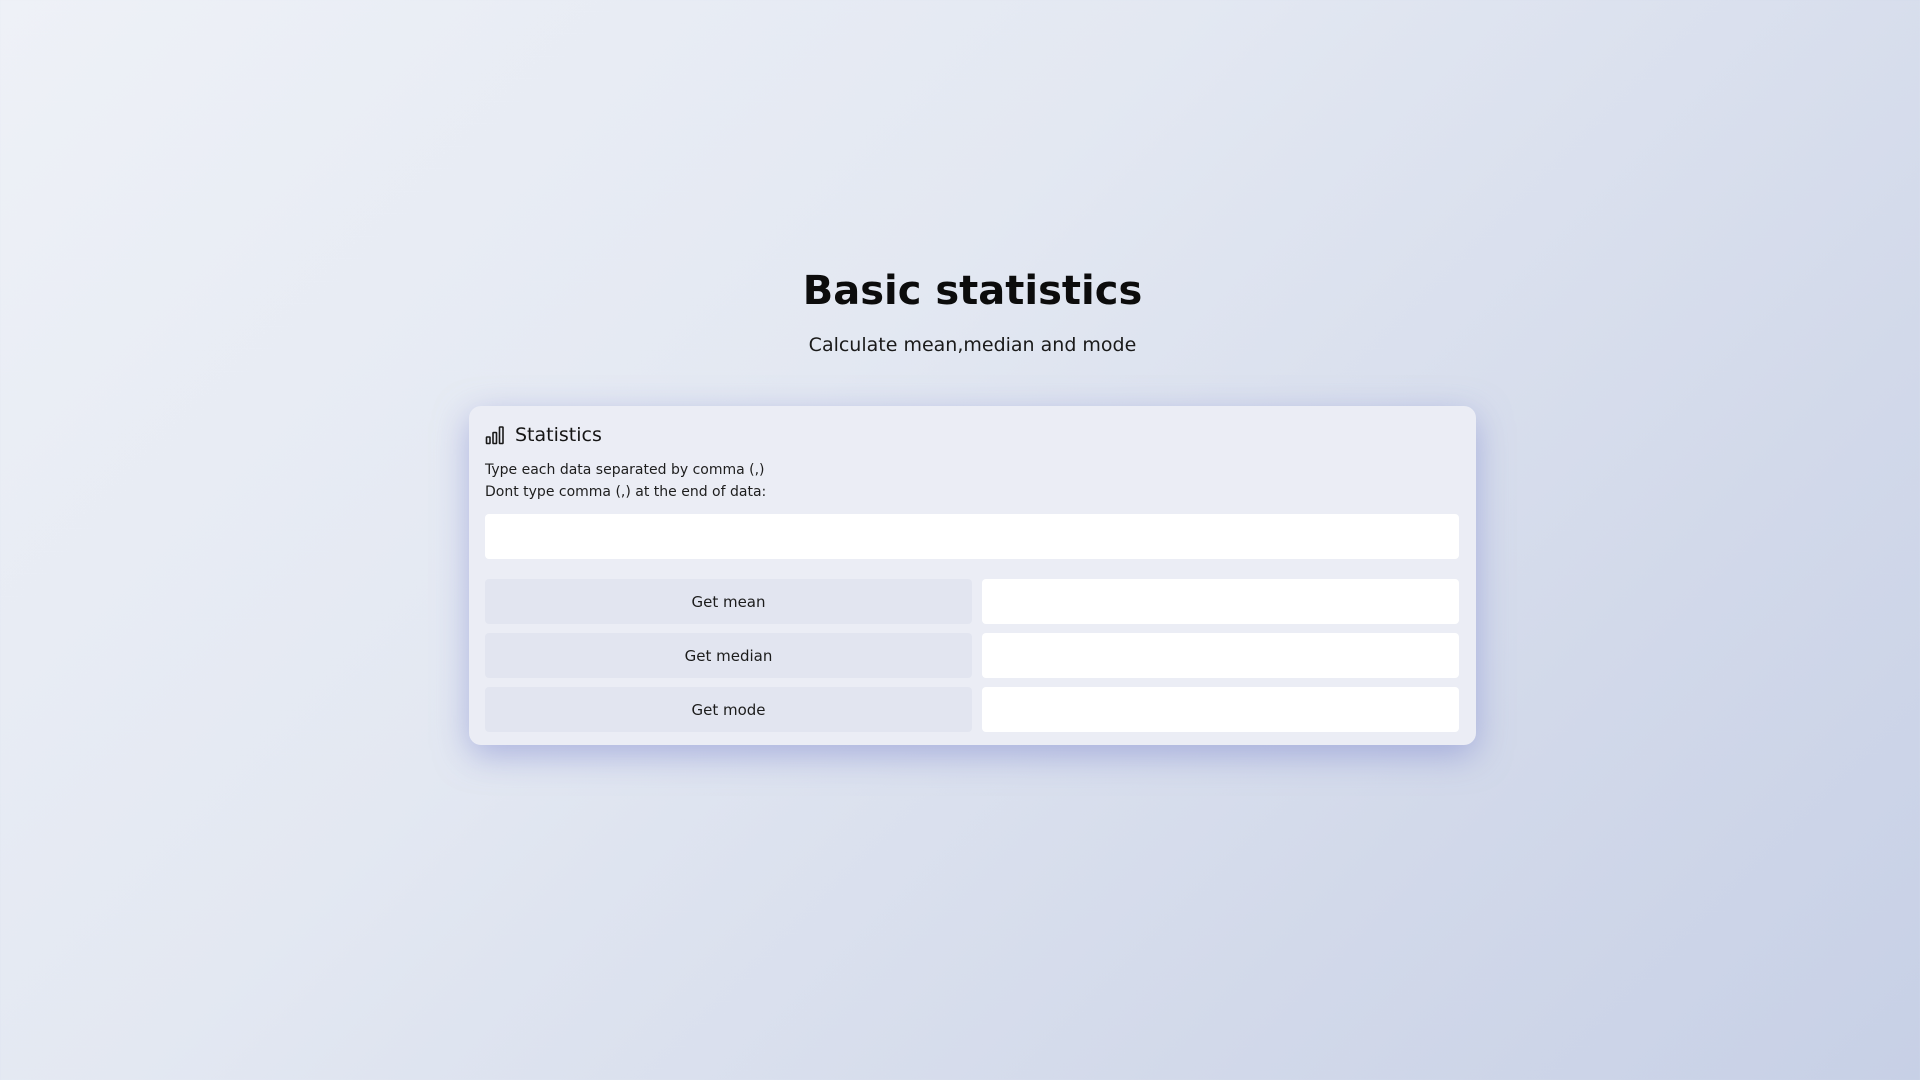  I want to click on get-mode-button: Get mode, so click(728, 709).